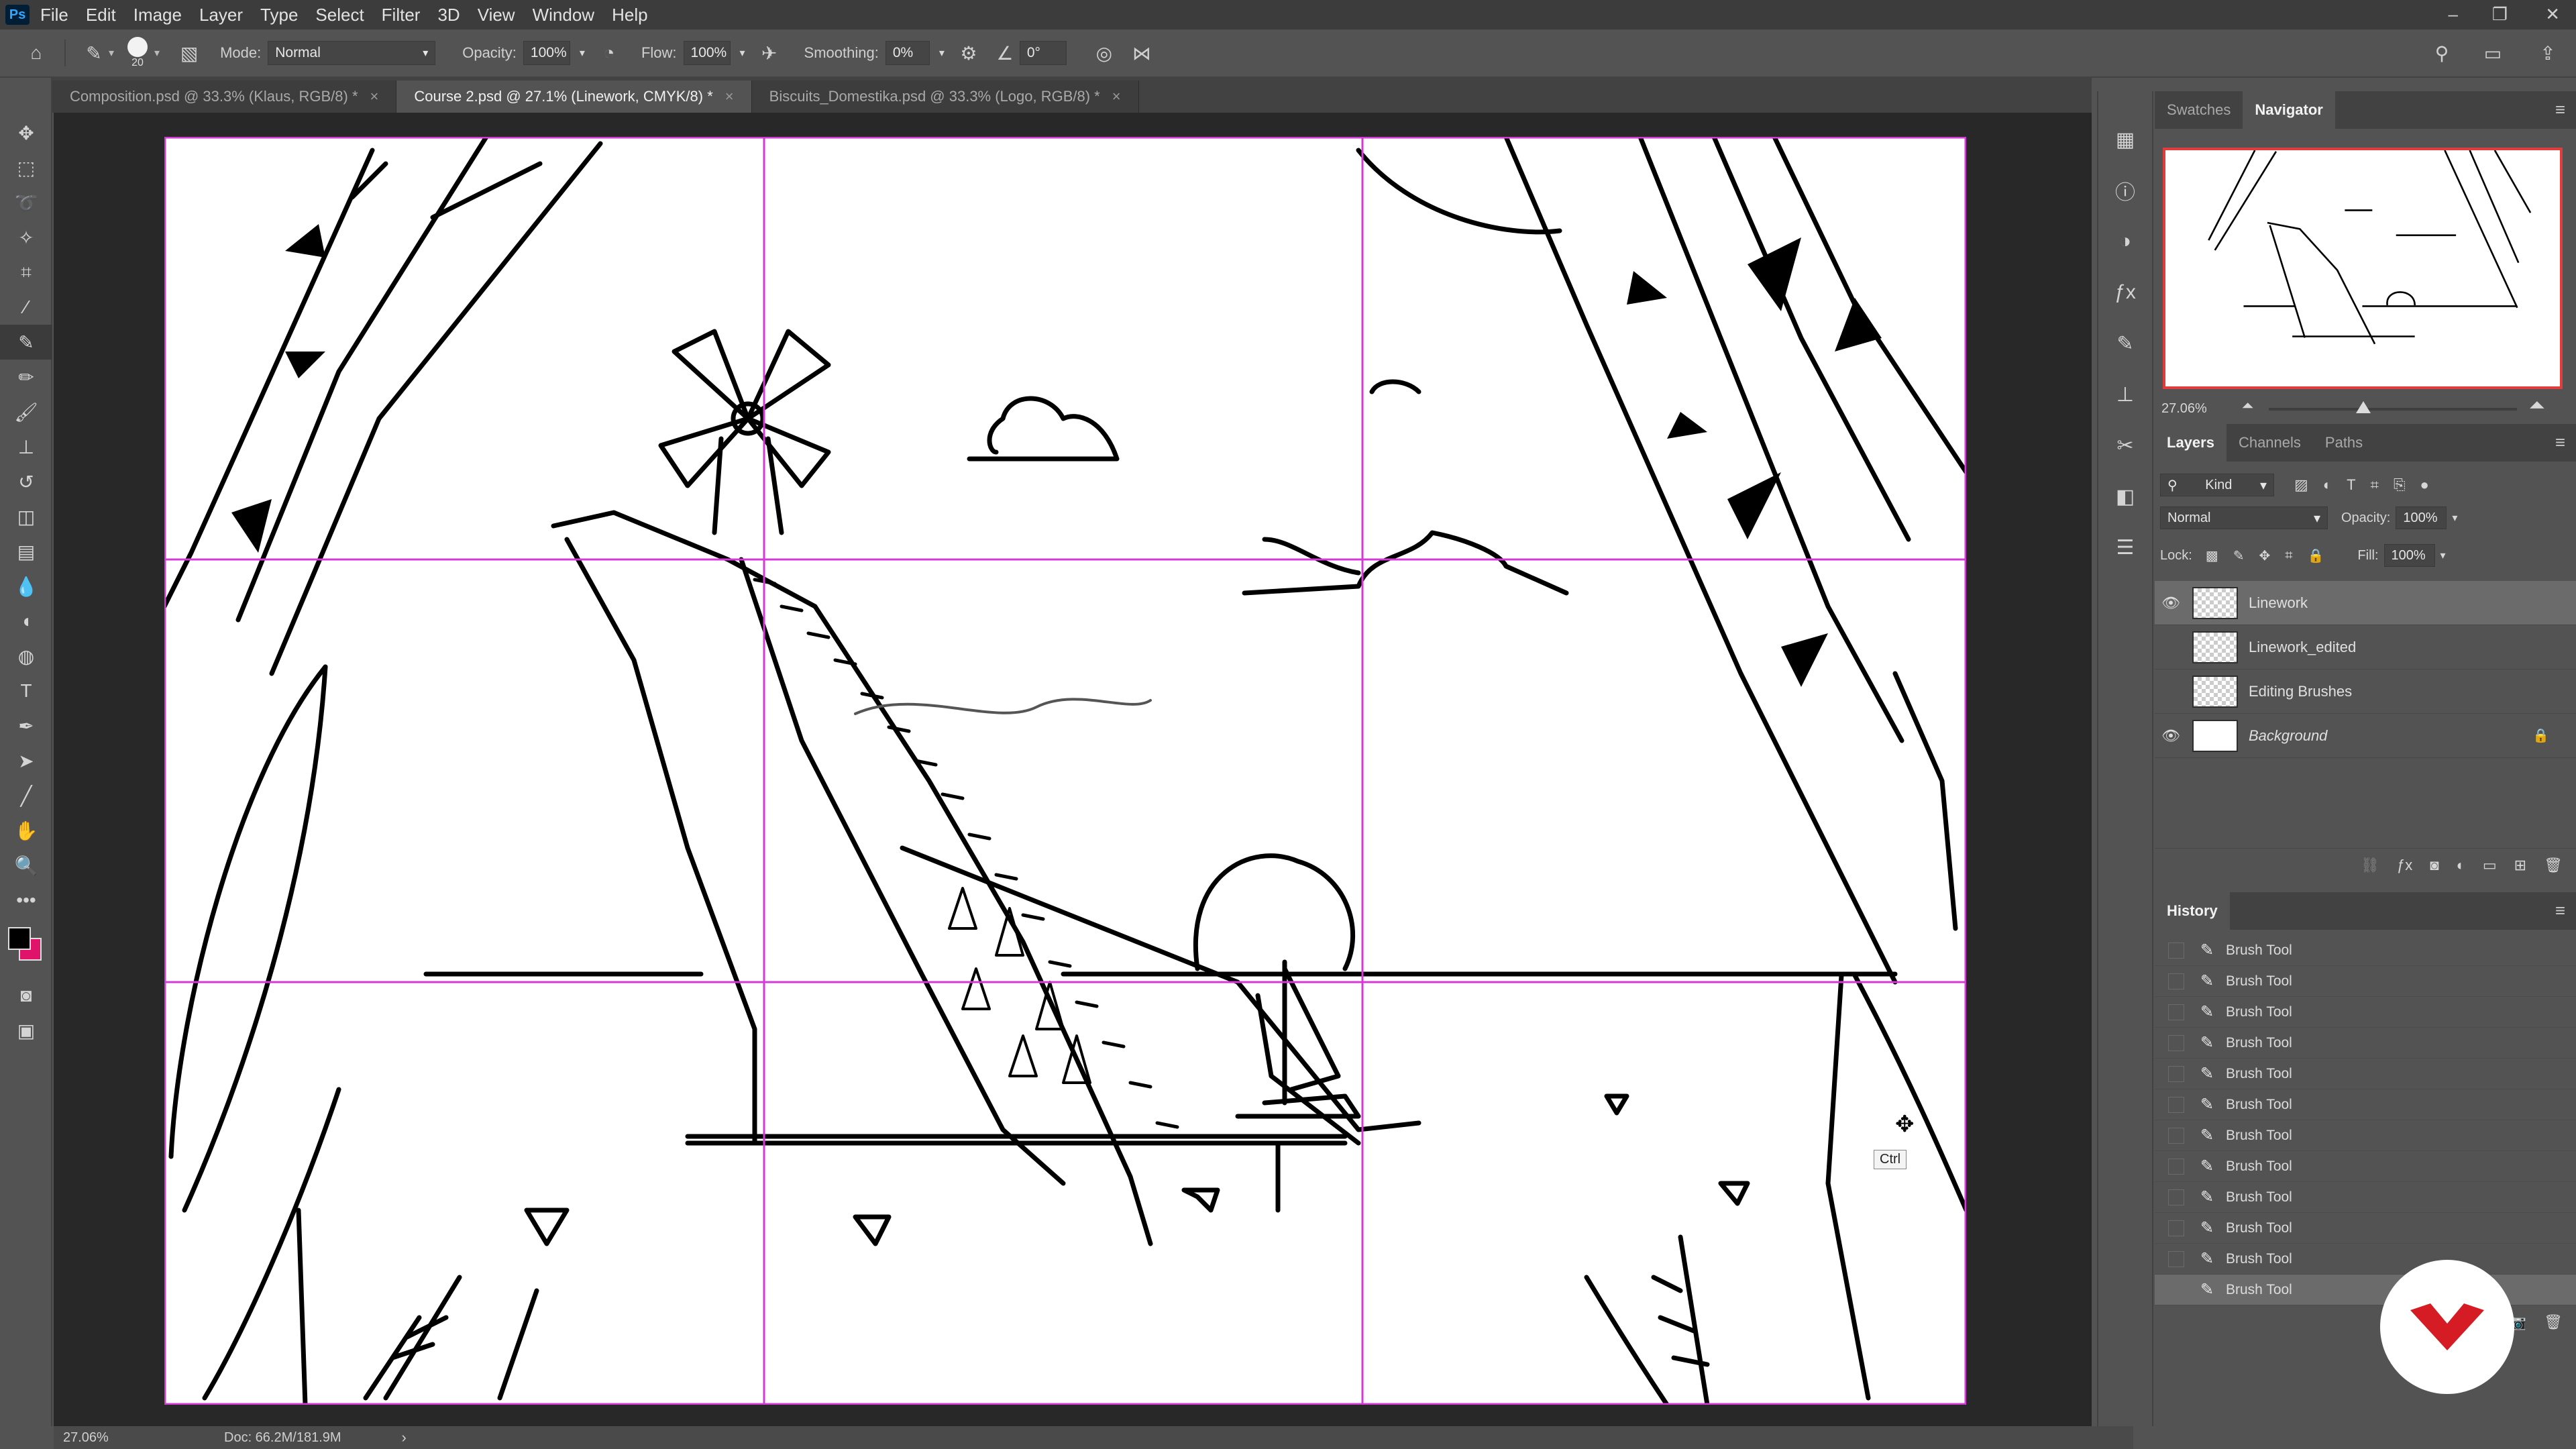  Describe the element at coordinates (137, 53) in the screenshot. I see `brush-size-picker: 20` at that location.